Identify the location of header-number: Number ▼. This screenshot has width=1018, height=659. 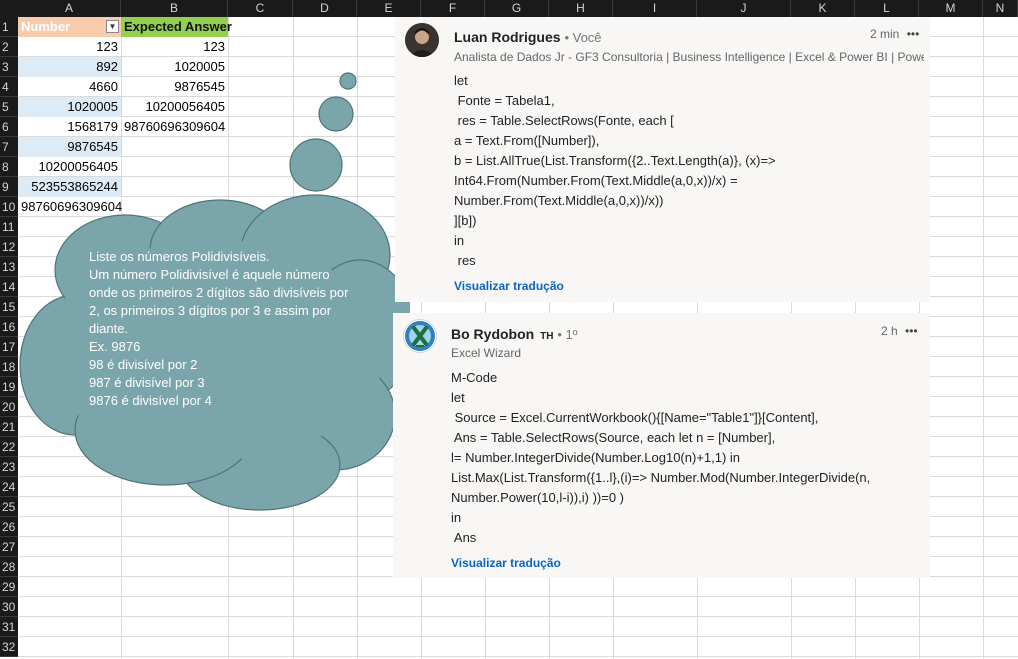
(69, 27).